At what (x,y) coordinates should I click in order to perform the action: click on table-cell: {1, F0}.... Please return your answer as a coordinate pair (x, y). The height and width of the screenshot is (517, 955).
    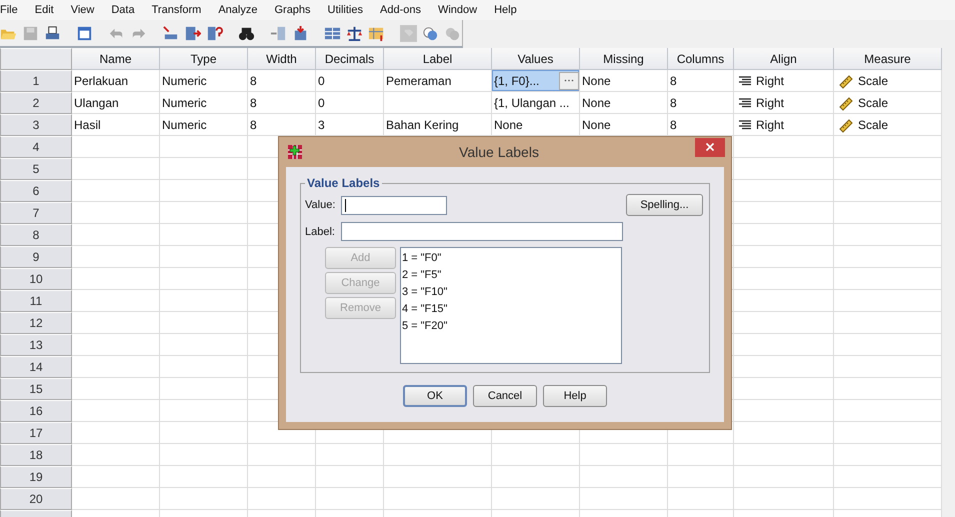
    Looking at the image, I should click on (536, 81).